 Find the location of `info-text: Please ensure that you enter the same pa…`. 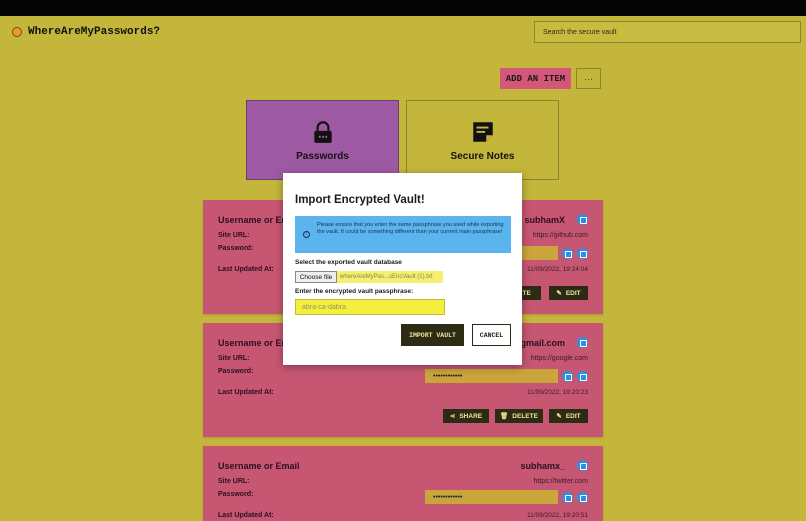

info-text: Please ensure that you enter the same pa… is located at coordinates (410, 229).